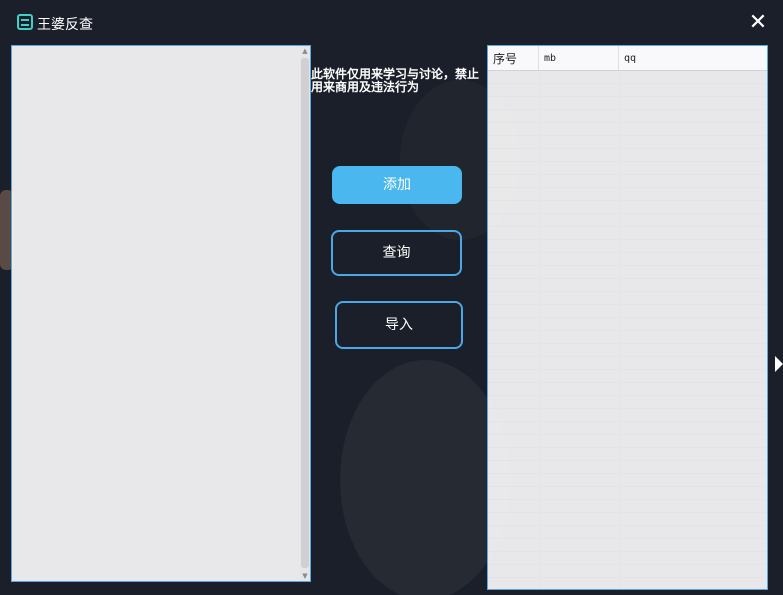 The width and height of the screenshot is (783, 595). Describe the element at coordinates (758, 23) in the screenshot. I see `close-icon: ✕` at that location.